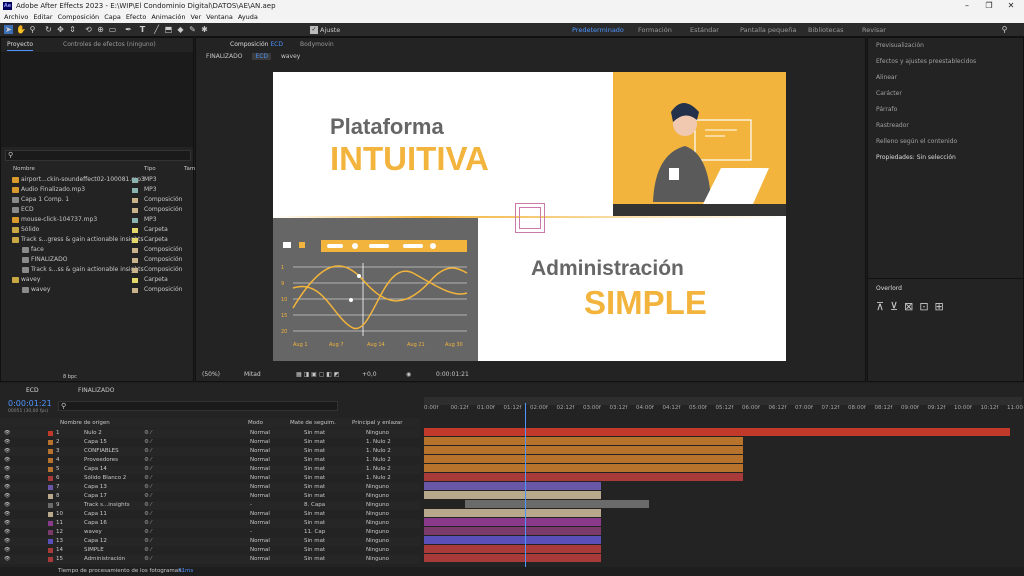  What do you see at coordinates (204, 29) in the screenshot?
I see `puppet-tool-icon: ✱` at bounding box center [204, 29].